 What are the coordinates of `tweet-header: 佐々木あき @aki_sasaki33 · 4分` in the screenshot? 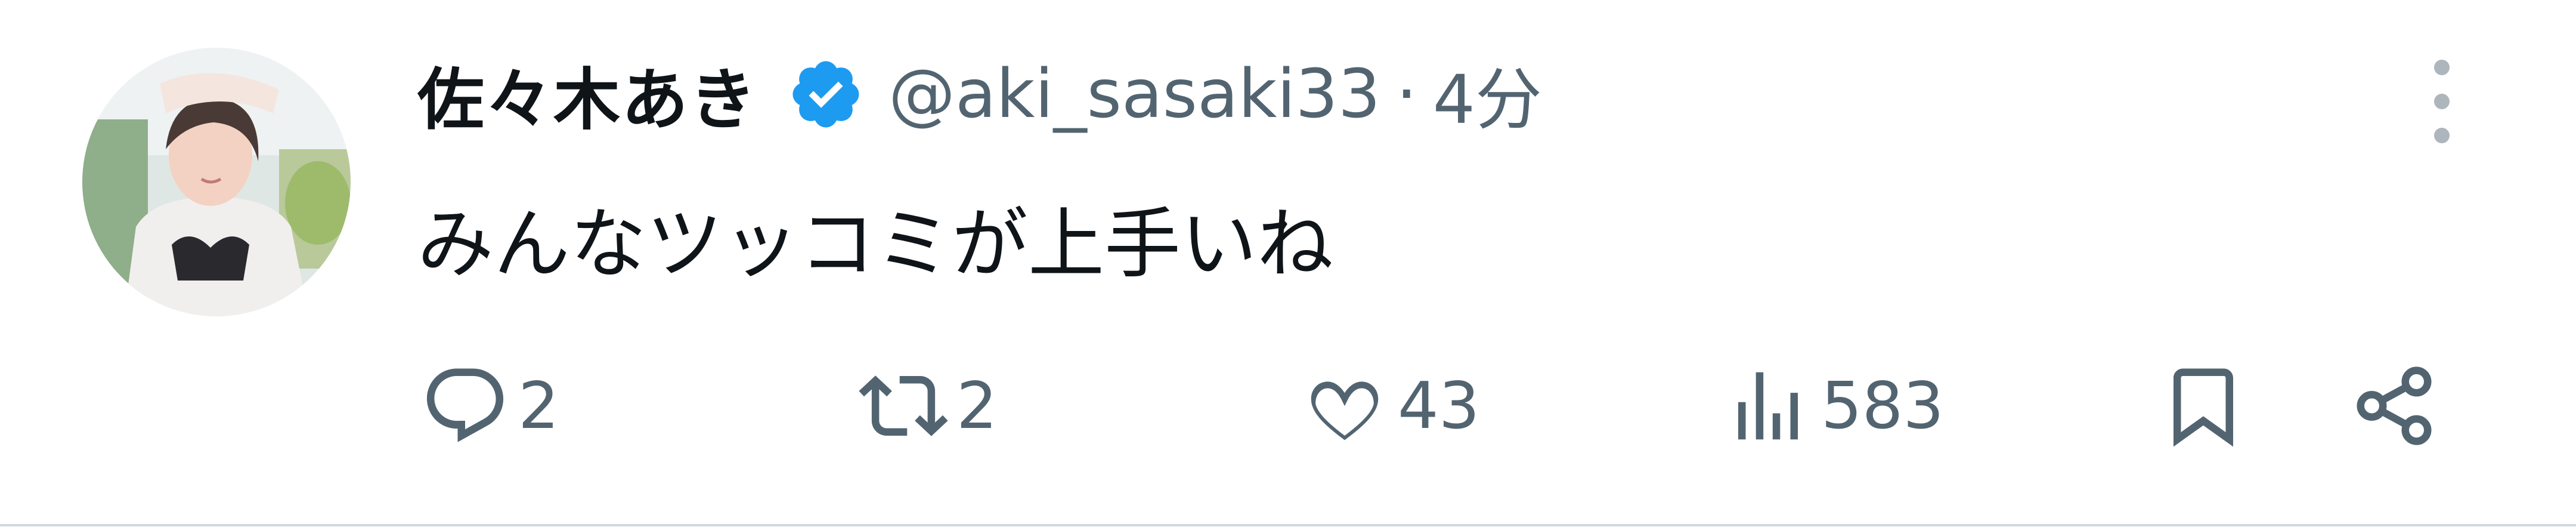 It's located at (980, 94).